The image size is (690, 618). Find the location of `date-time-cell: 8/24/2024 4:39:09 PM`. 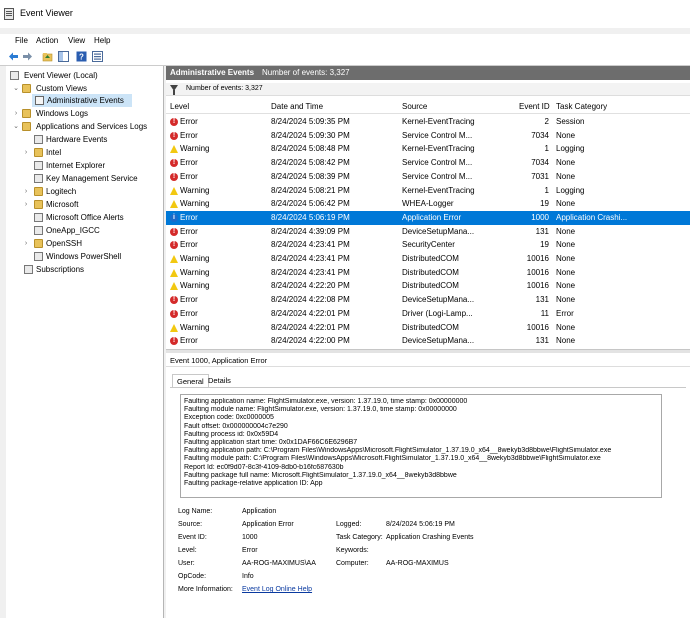

date-time-cell: 8/24/2024 4:39:09 PM is located at coordinates (310, 231).